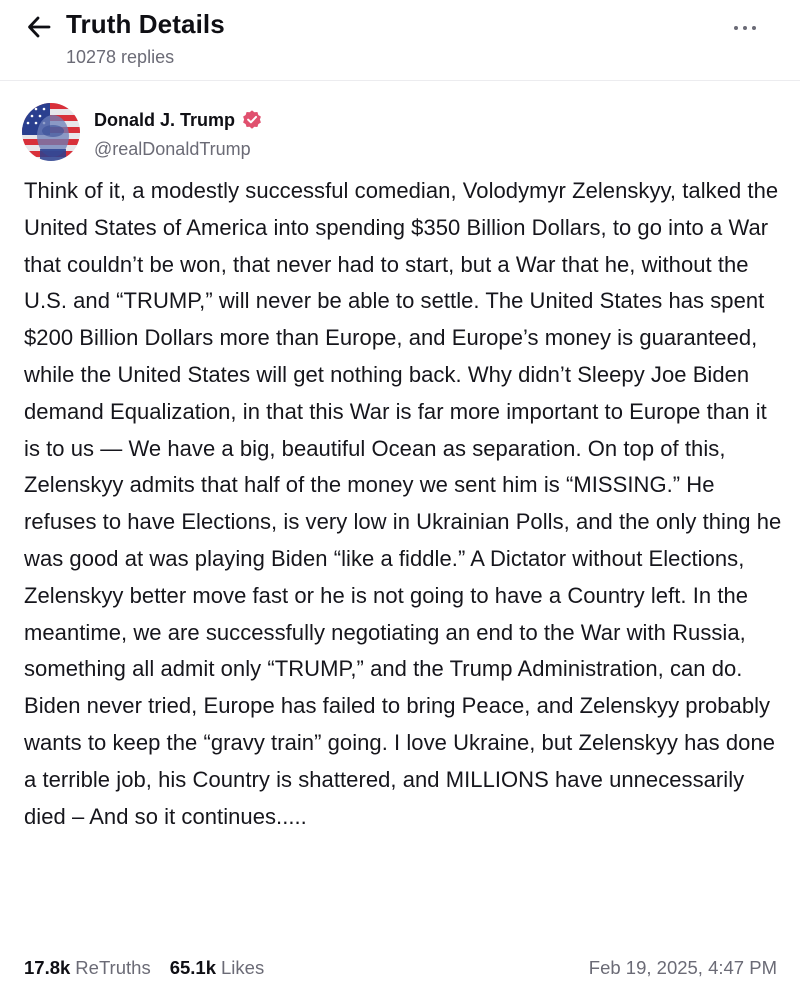 The image size is (800, 1000). I want to click on retruths-stat: 17.8k ReTruths, so click(87, 968).